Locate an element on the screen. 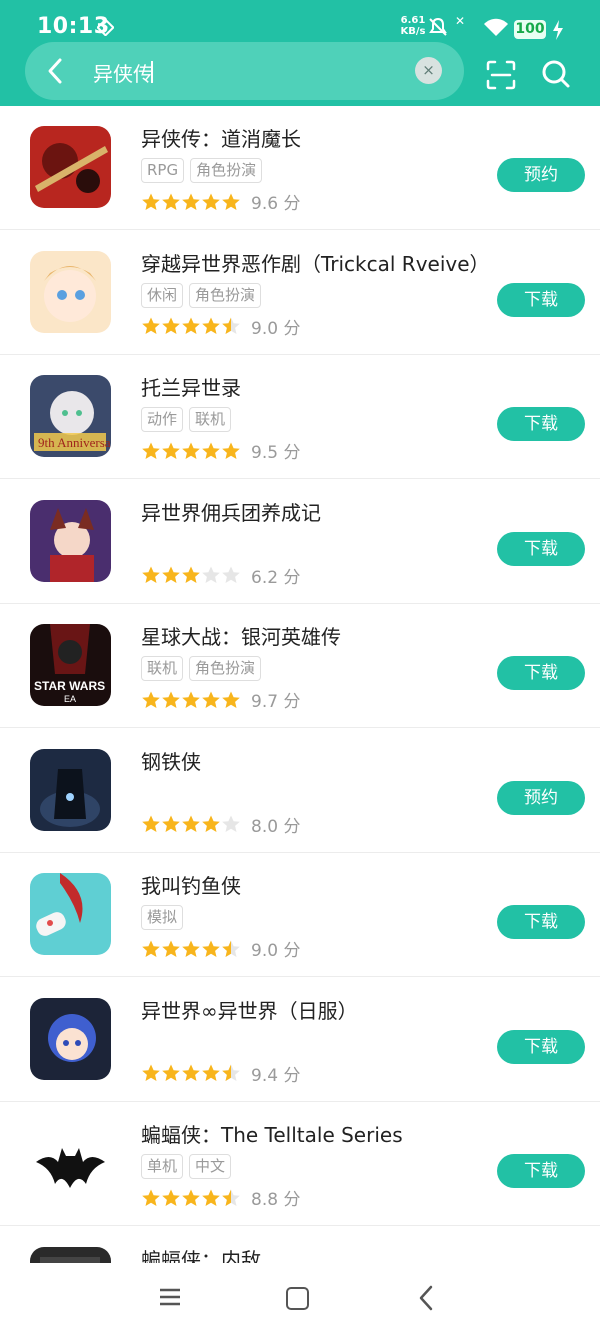  game-icon-9th-anniversary: 9th Anniversary is located at coordinates (70, 416).